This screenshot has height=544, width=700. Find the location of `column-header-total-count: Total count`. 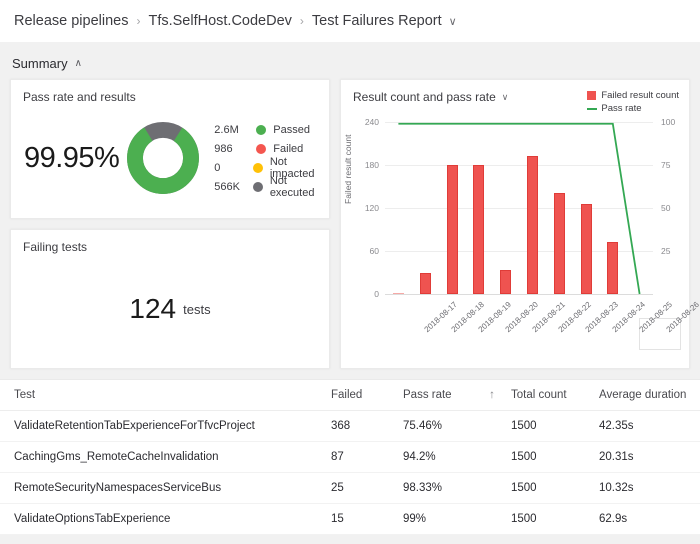

column-header-total-count: Total count is located at coordinates (549, 395).